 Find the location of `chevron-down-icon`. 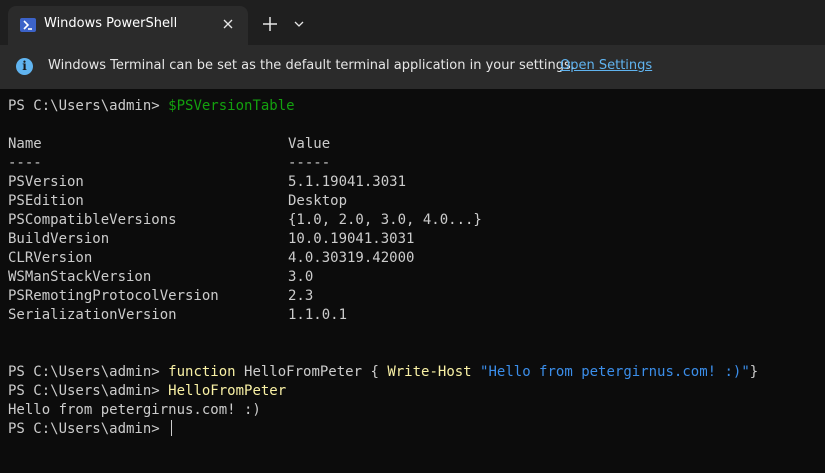

chevron-down-icon is located at coordinates (299, 24).